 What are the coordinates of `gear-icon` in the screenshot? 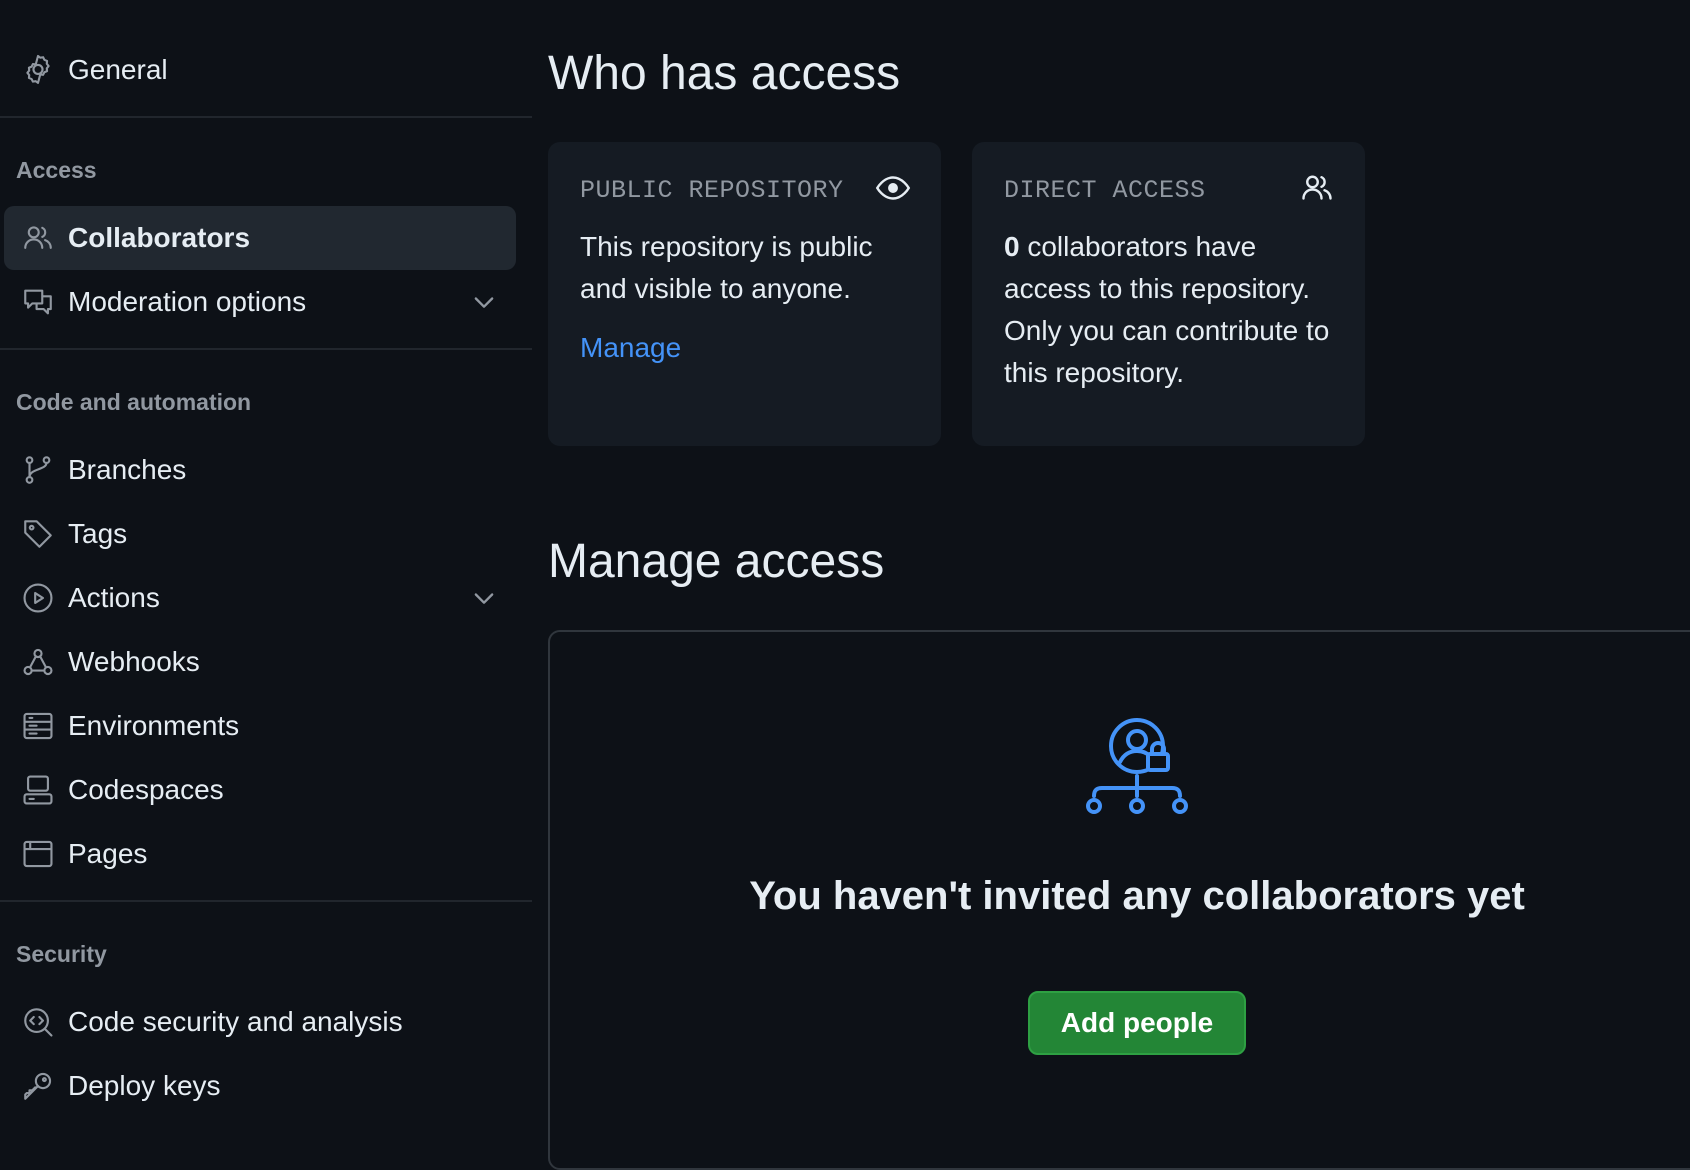 It's located at (38, 70).